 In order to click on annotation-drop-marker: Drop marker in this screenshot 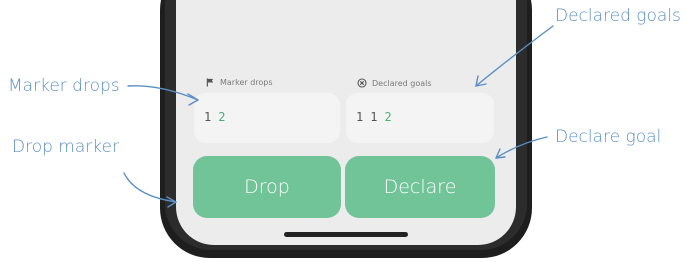, I will do `click(65, 147)`.